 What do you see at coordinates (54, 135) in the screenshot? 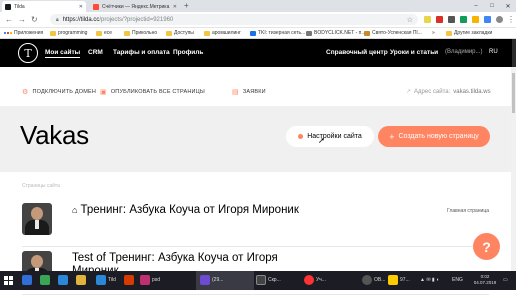
I see `project-title: Vakas` at bounding box center [54, 135].